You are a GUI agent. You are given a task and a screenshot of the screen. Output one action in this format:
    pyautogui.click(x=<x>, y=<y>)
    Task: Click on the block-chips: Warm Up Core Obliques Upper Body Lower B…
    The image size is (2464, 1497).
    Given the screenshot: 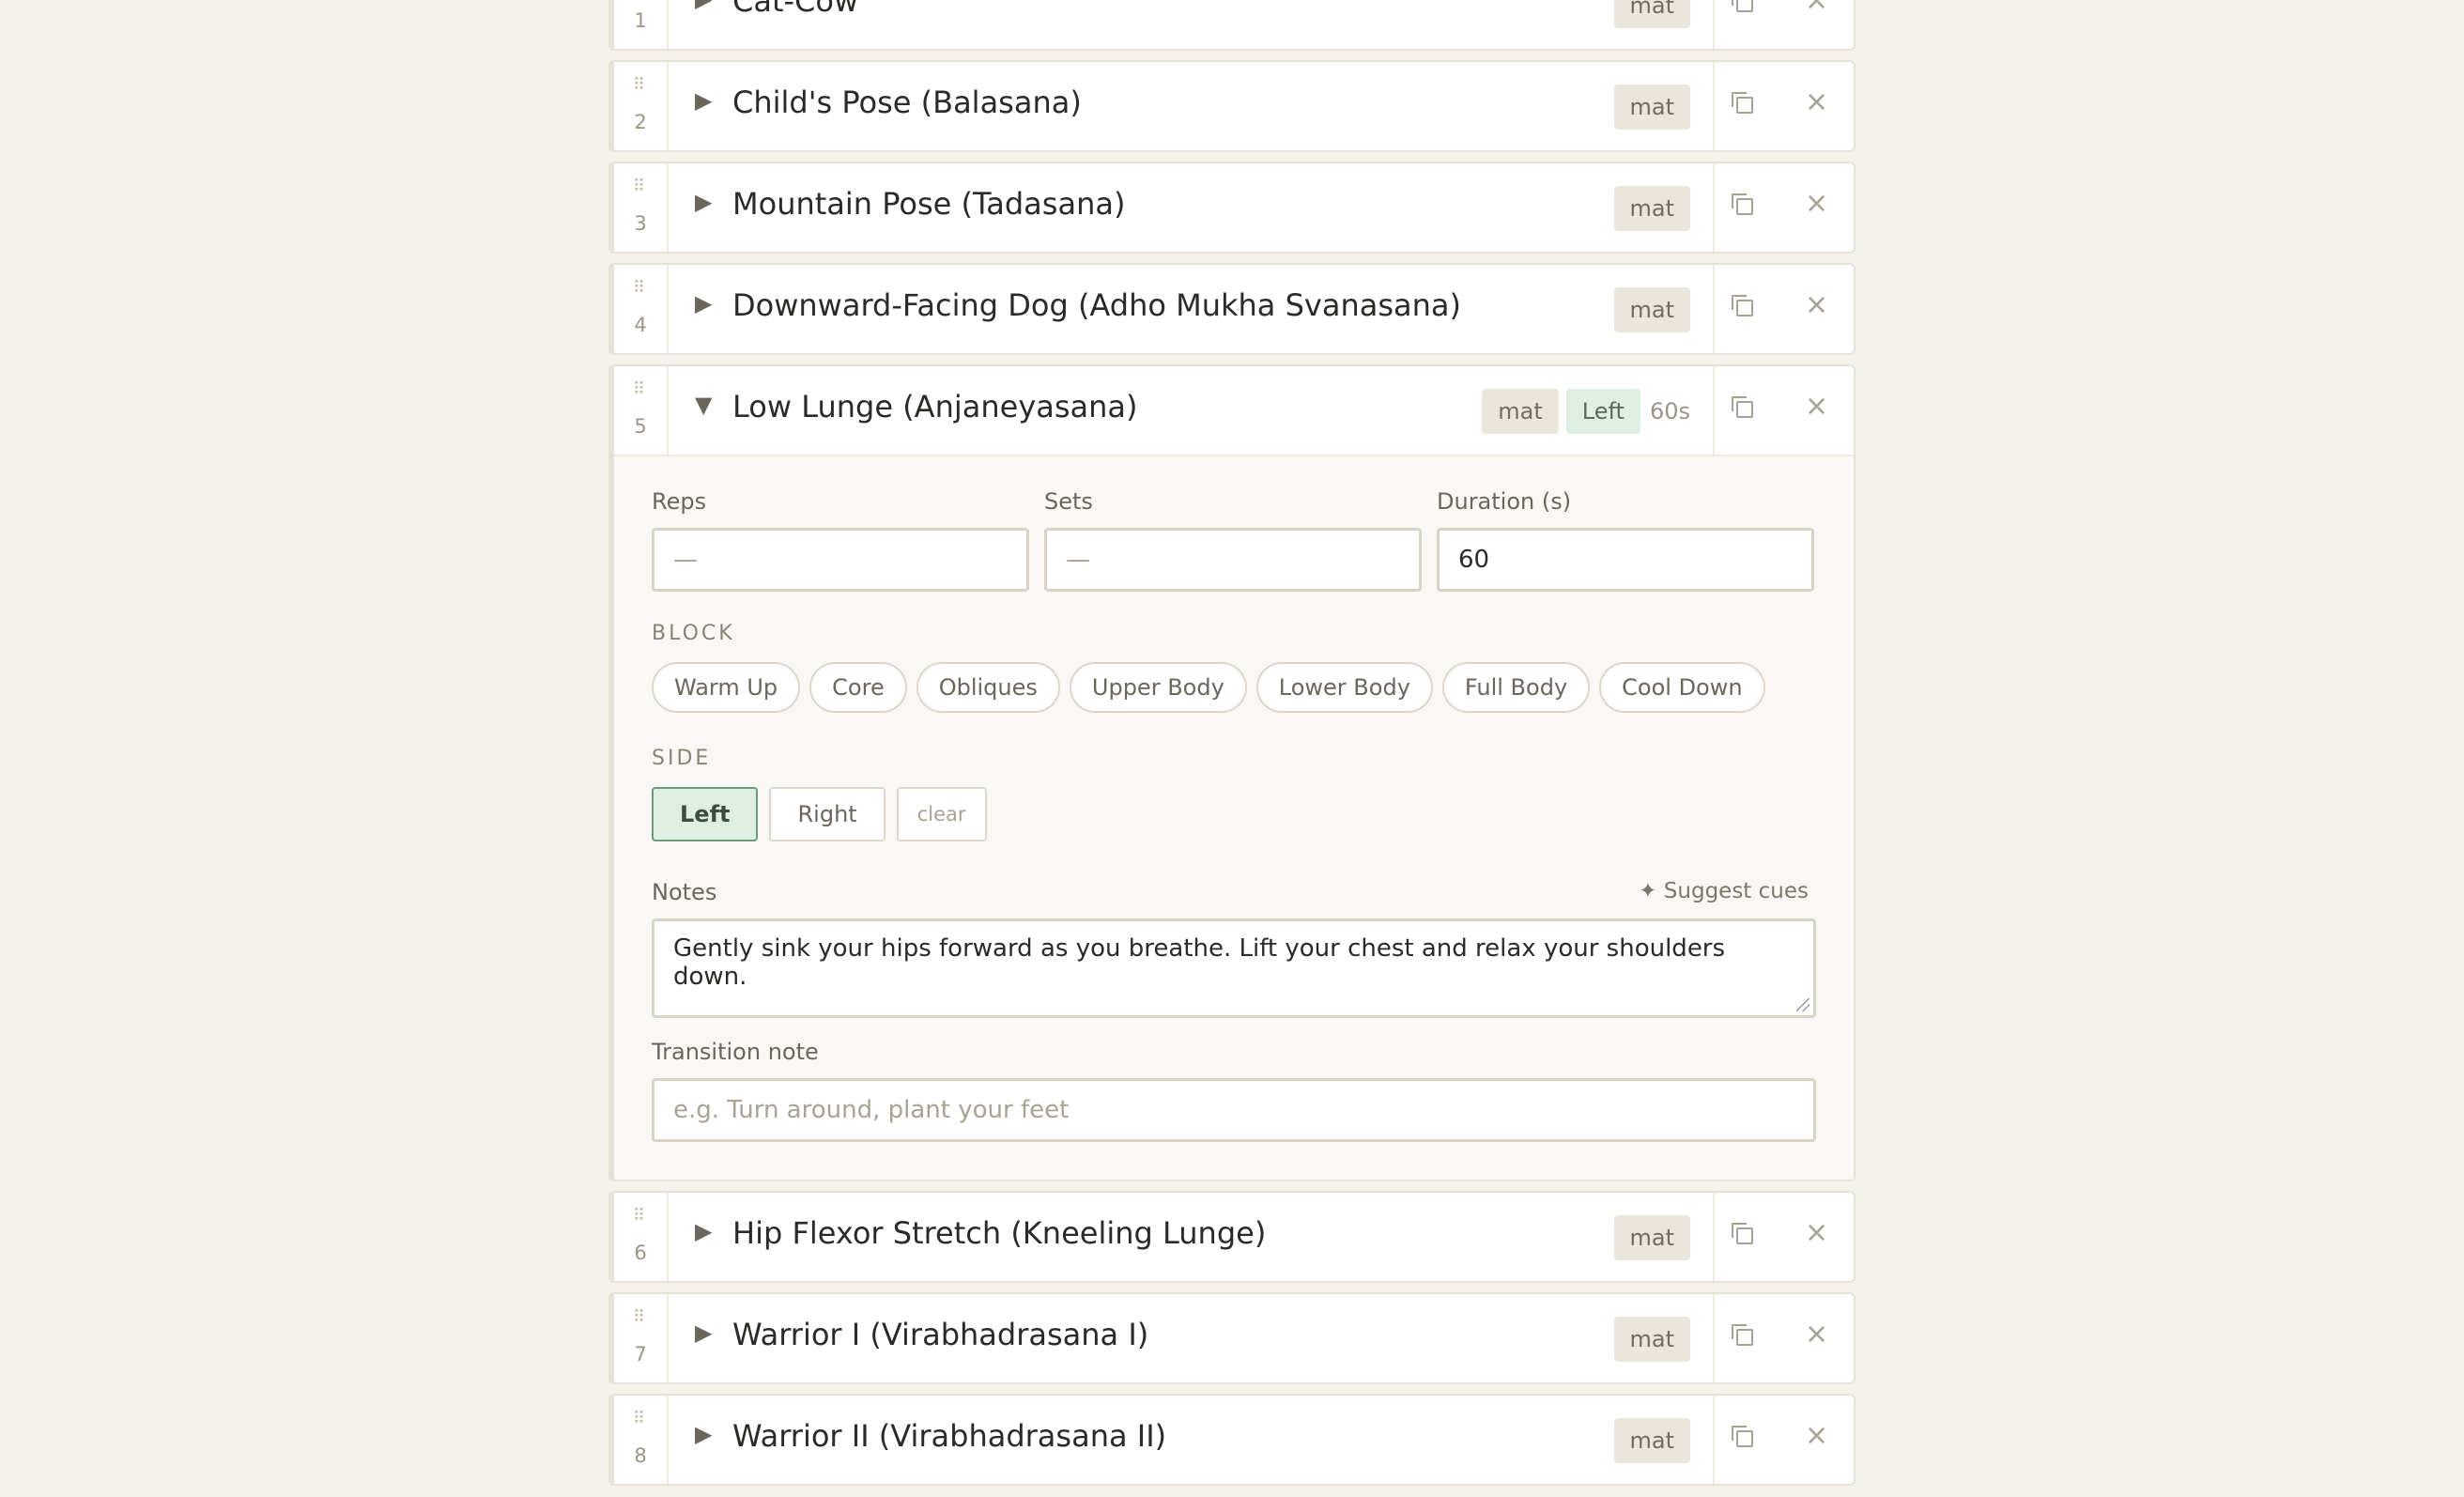 What is the action you would take?
    pyautogui.click(x=1234, y=687)
    